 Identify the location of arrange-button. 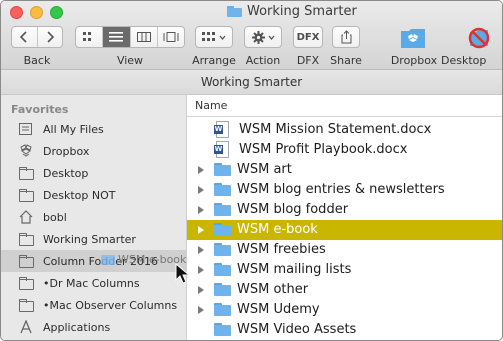
(214, 37).